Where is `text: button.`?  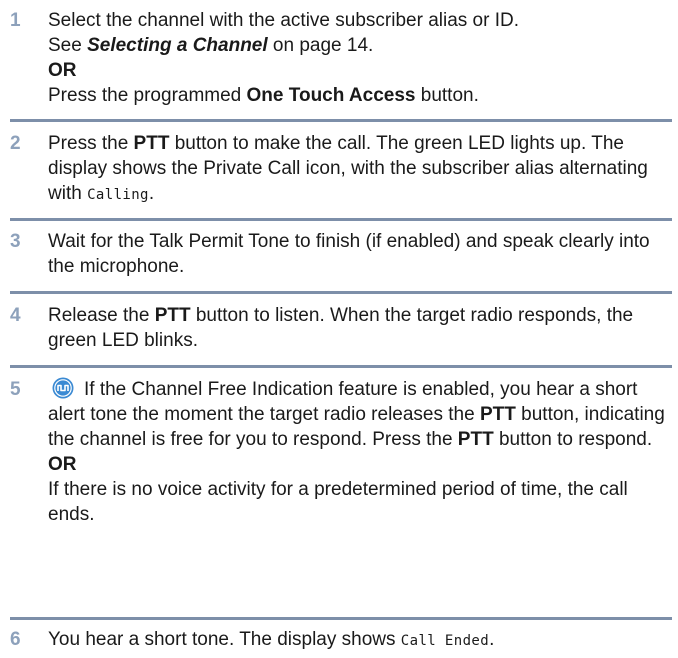 text: button. is located at coordinates (447, 95).